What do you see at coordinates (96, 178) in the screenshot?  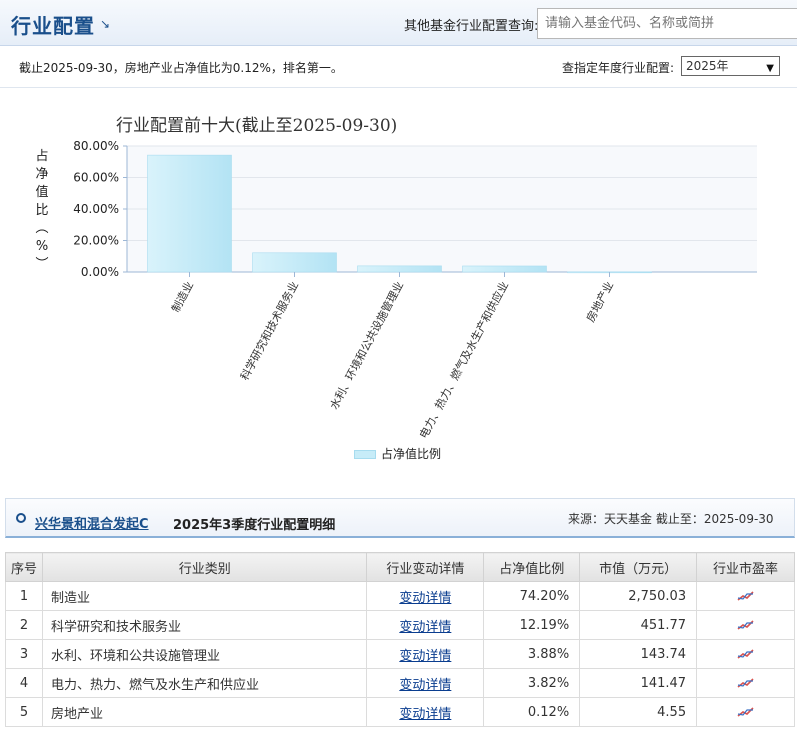 I see `y-tick-label: 60.00%` at bounding box center [96, 178].